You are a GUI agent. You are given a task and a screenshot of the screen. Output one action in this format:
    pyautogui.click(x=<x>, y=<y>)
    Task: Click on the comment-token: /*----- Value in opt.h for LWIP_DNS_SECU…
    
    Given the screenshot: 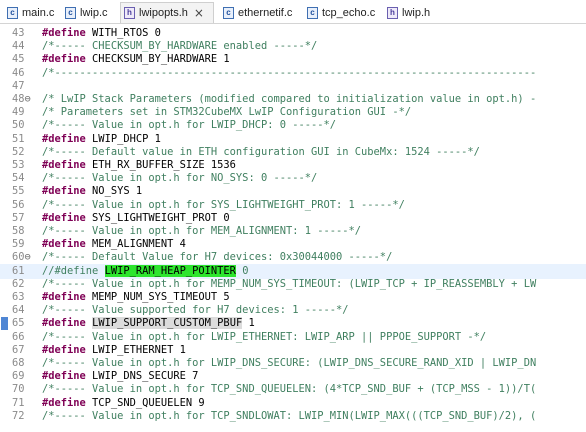 What is the action you would take?
    pyautogui.click(x=289, y=363)
    